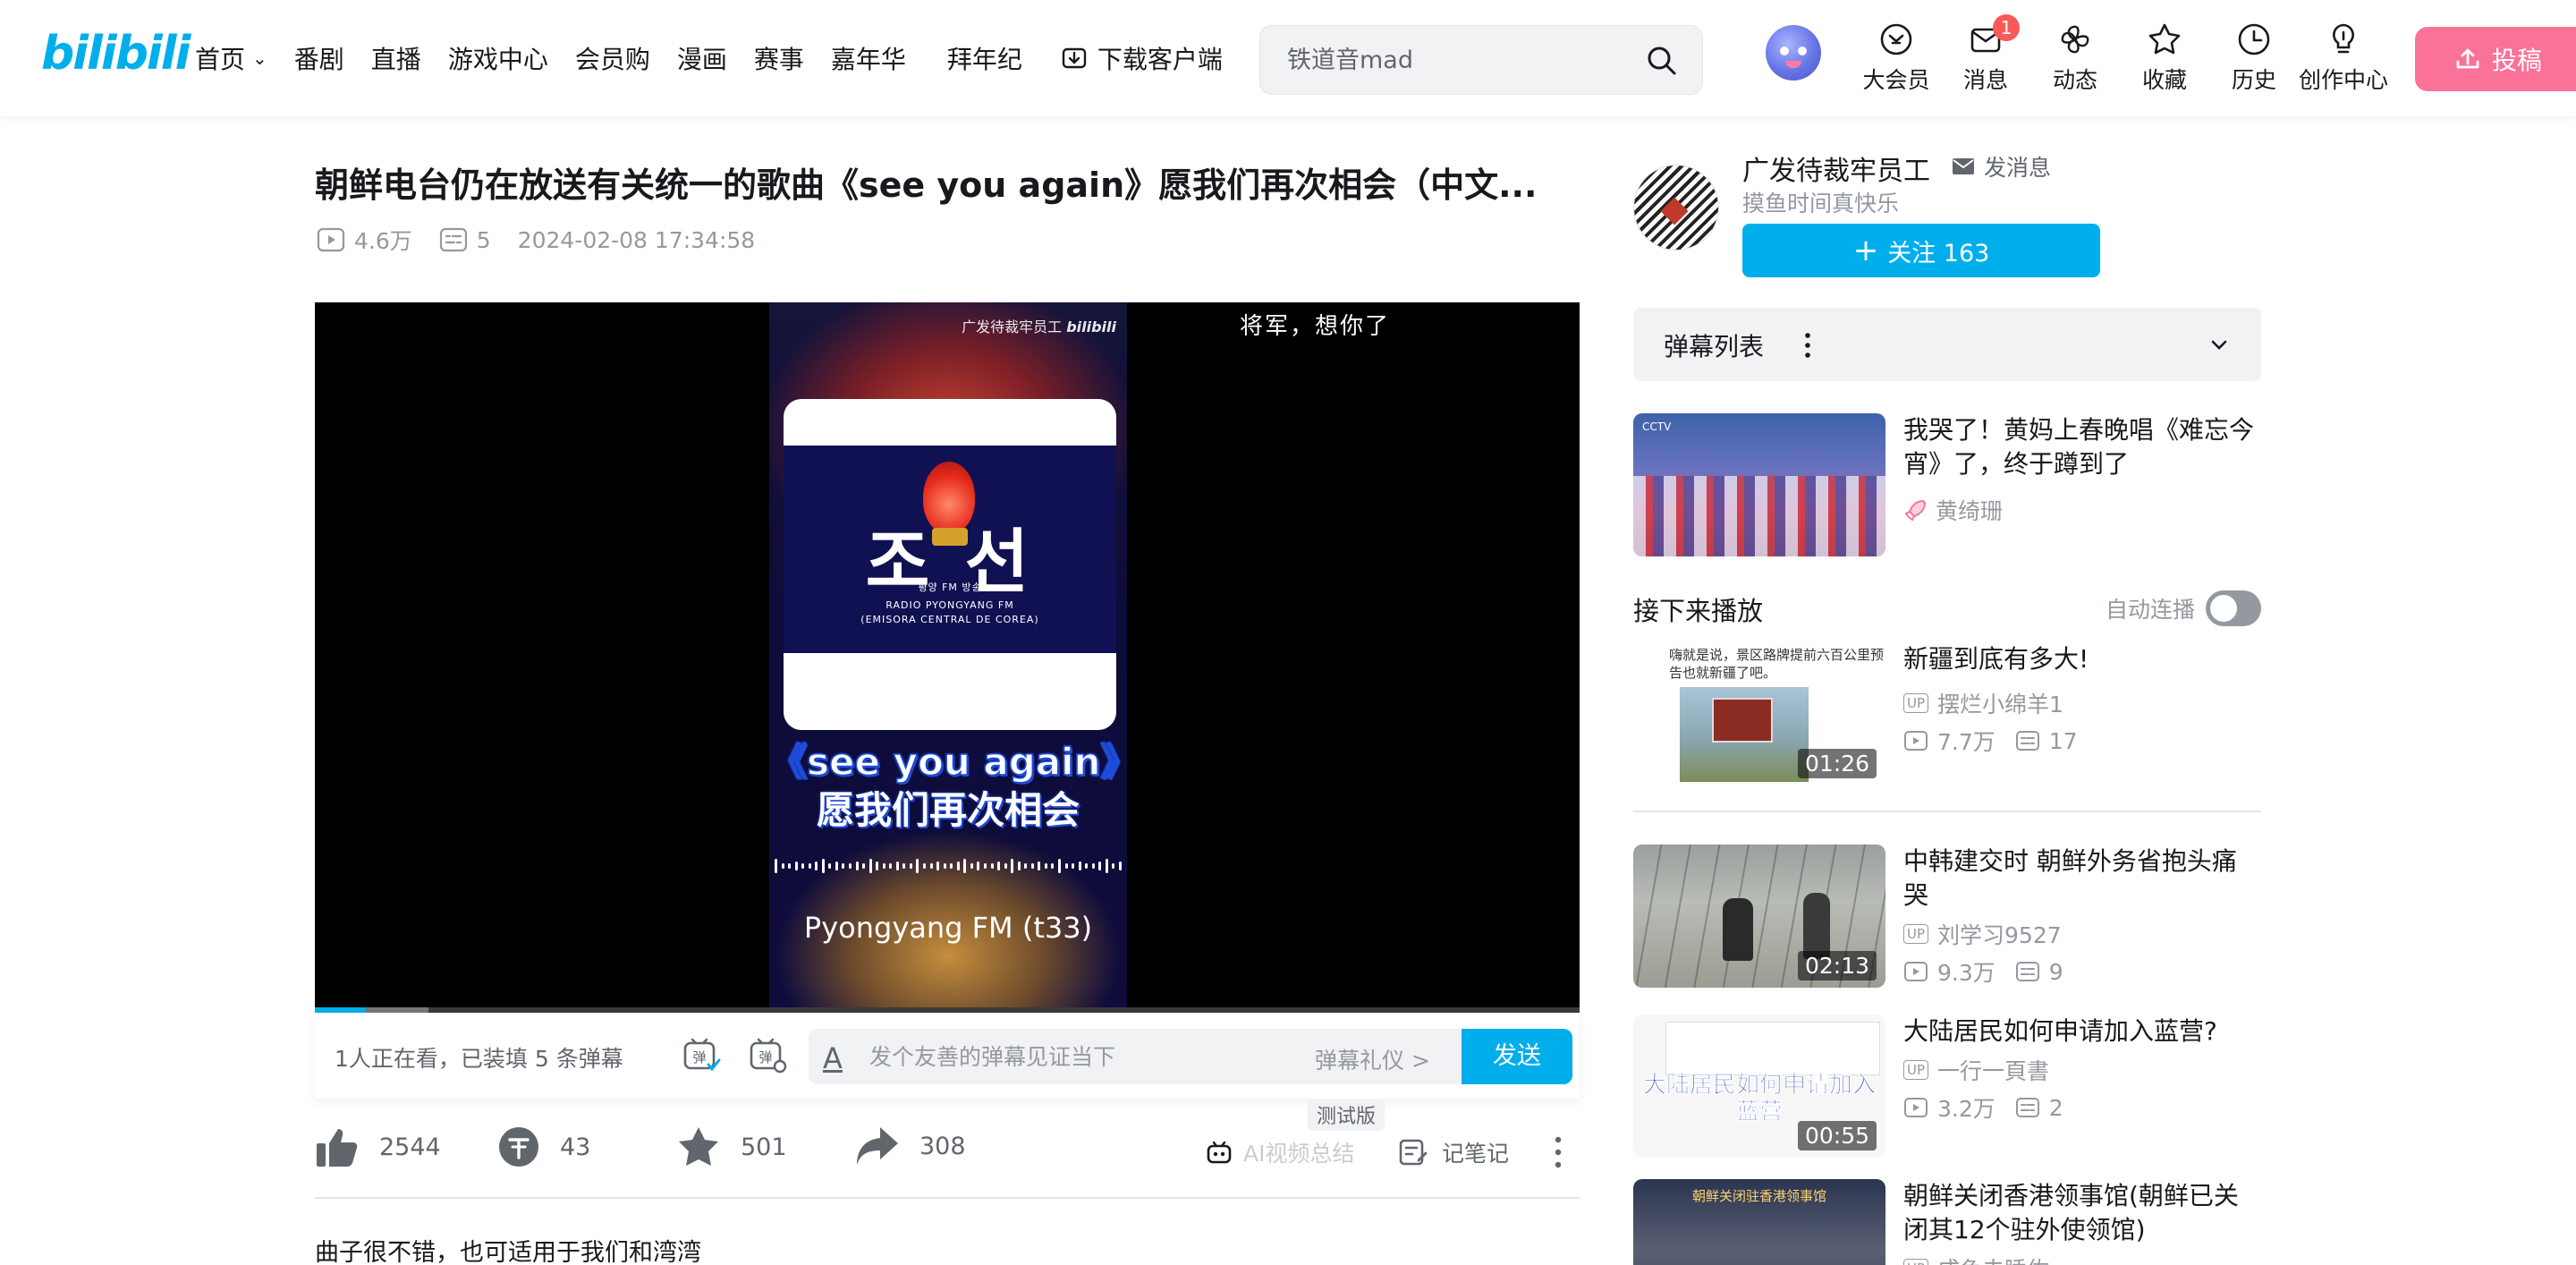 The height and width of the screenshot is (1265, 2576). What do you see at coordinates (1074, 58) in the screenshot?
I see `download-icon` at bounding box center [1074, 58].